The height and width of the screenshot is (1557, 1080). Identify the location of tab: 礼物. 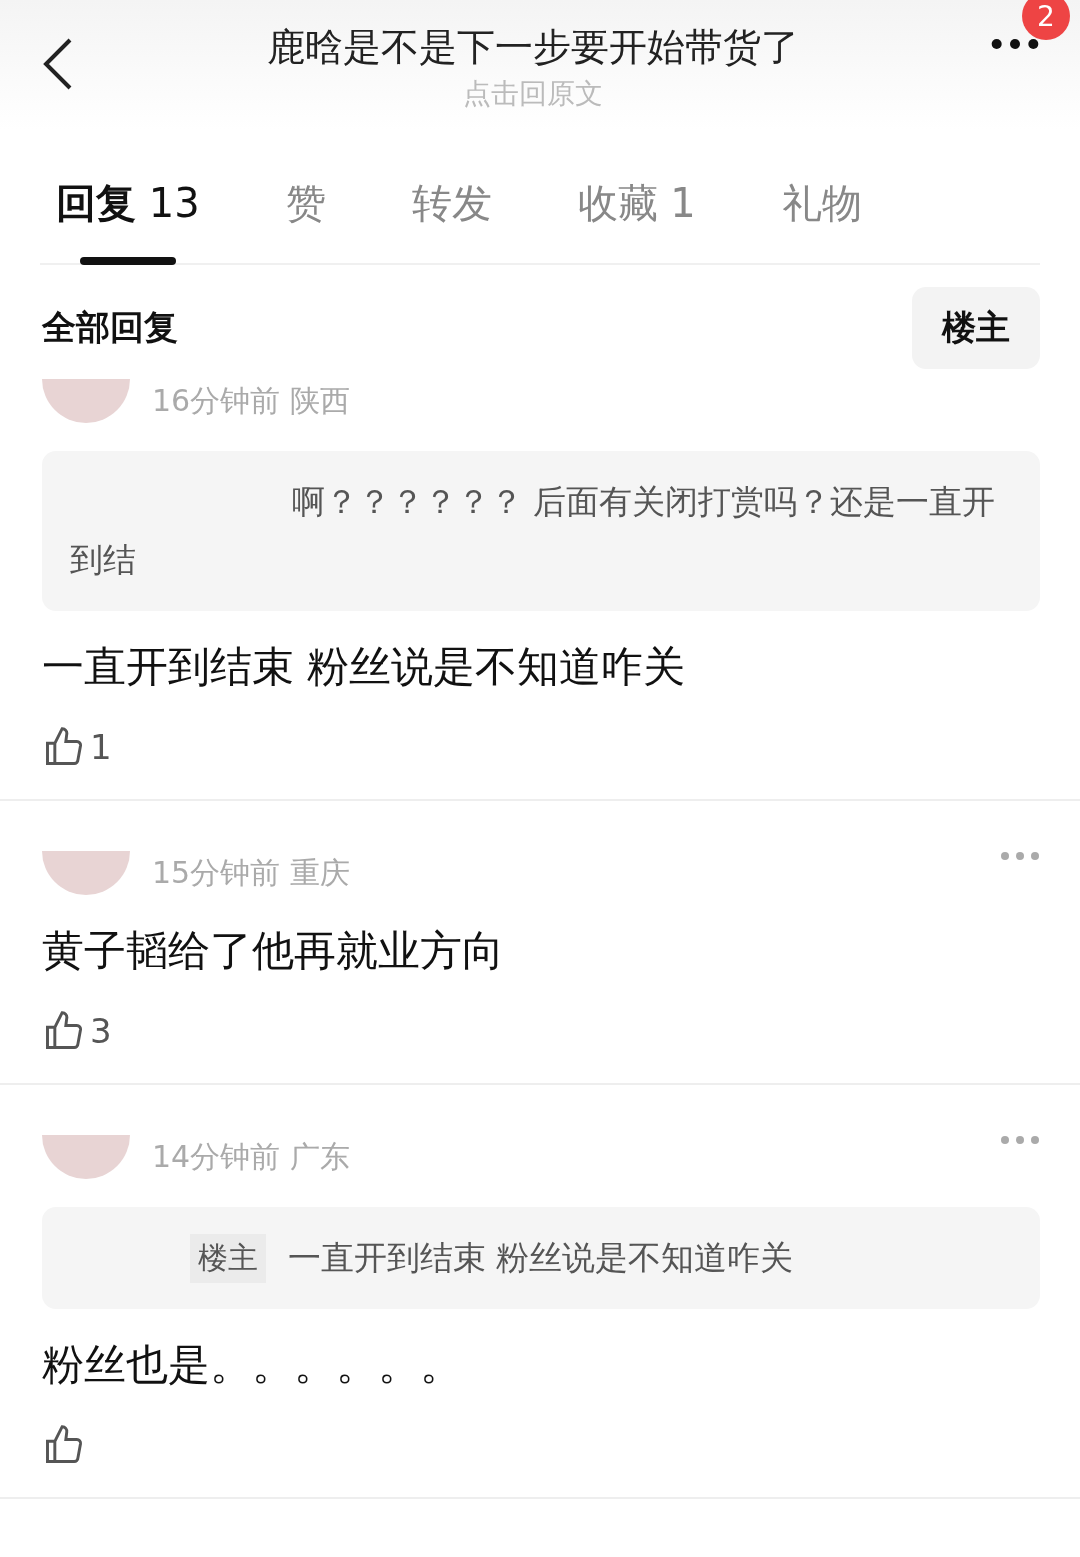
(821, 216).